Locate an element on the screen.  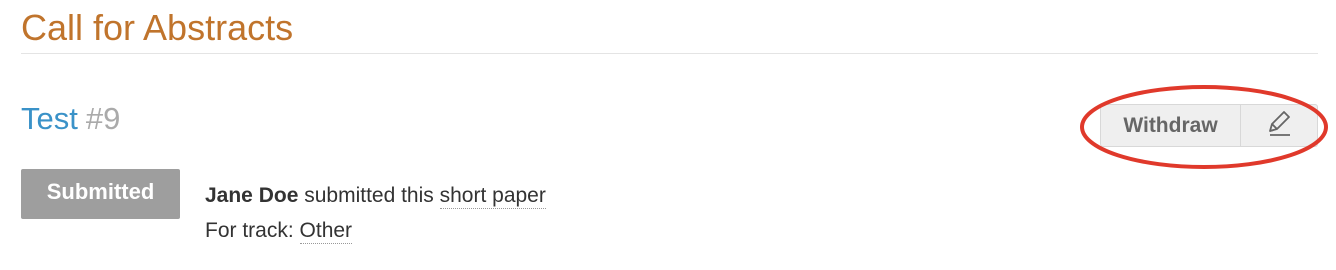
edit-button is located at coordinates (1279, 125).